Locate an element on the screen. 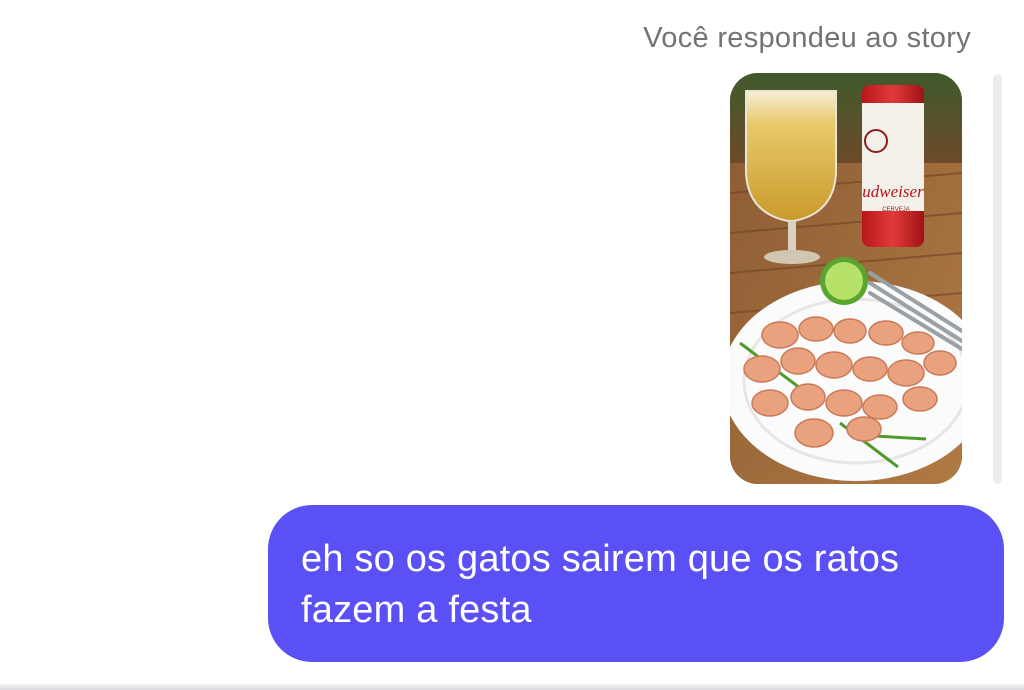 The height and width of the screenshot is (690, 1024). story-quote-bar is located at coordinates (997, 279).